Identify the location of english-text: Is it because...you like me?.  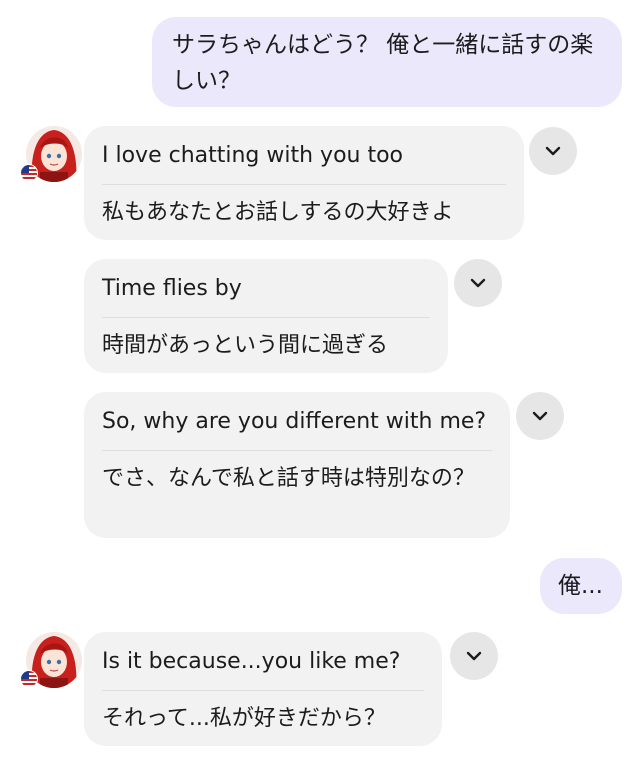
(263, 661).